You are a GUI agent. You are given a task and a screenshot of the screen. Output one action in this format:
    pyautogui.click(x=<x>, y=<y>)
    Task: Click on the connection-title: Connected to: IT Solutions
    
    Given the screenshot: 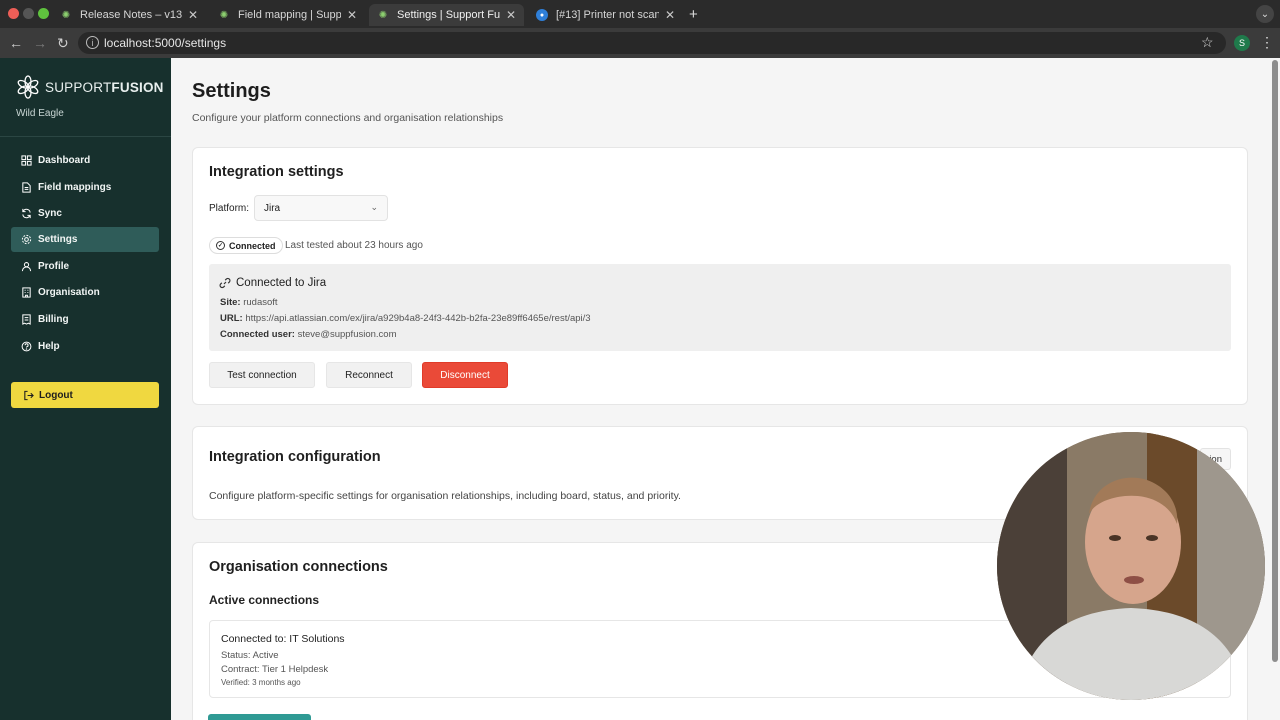 What is the action you would take?
    pyautogui.click(x=283, y=639)
    